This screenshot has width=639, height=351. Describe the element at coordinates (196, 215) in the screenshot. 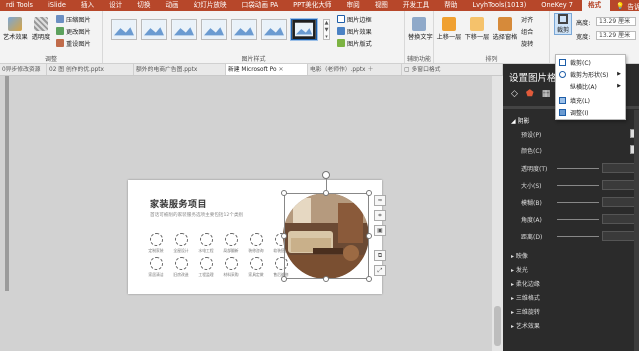

I see `slide-subtitle: 首话可被削的家装服务选项主要包括12个类别` at that location.